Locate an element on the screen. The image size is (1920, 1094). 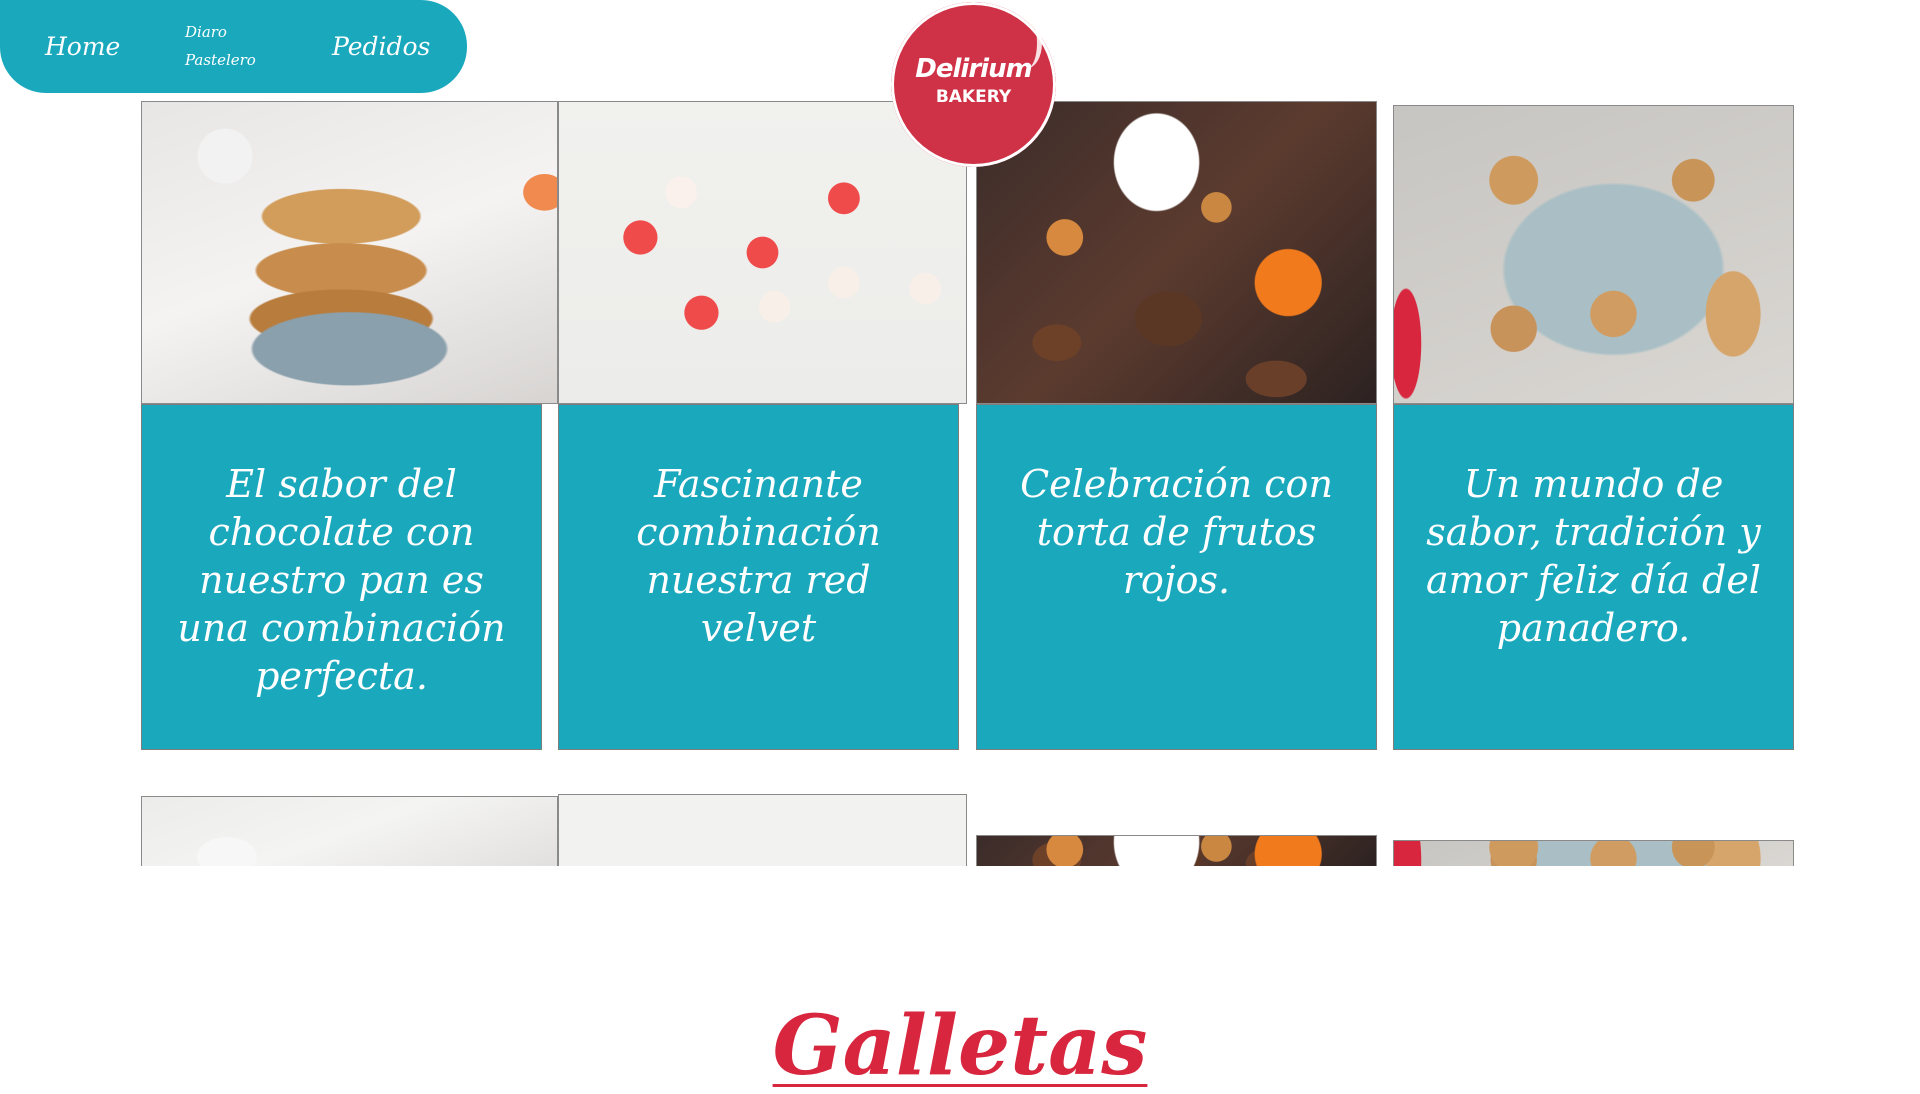
teapot-shape is located at coordinates (227, 851).